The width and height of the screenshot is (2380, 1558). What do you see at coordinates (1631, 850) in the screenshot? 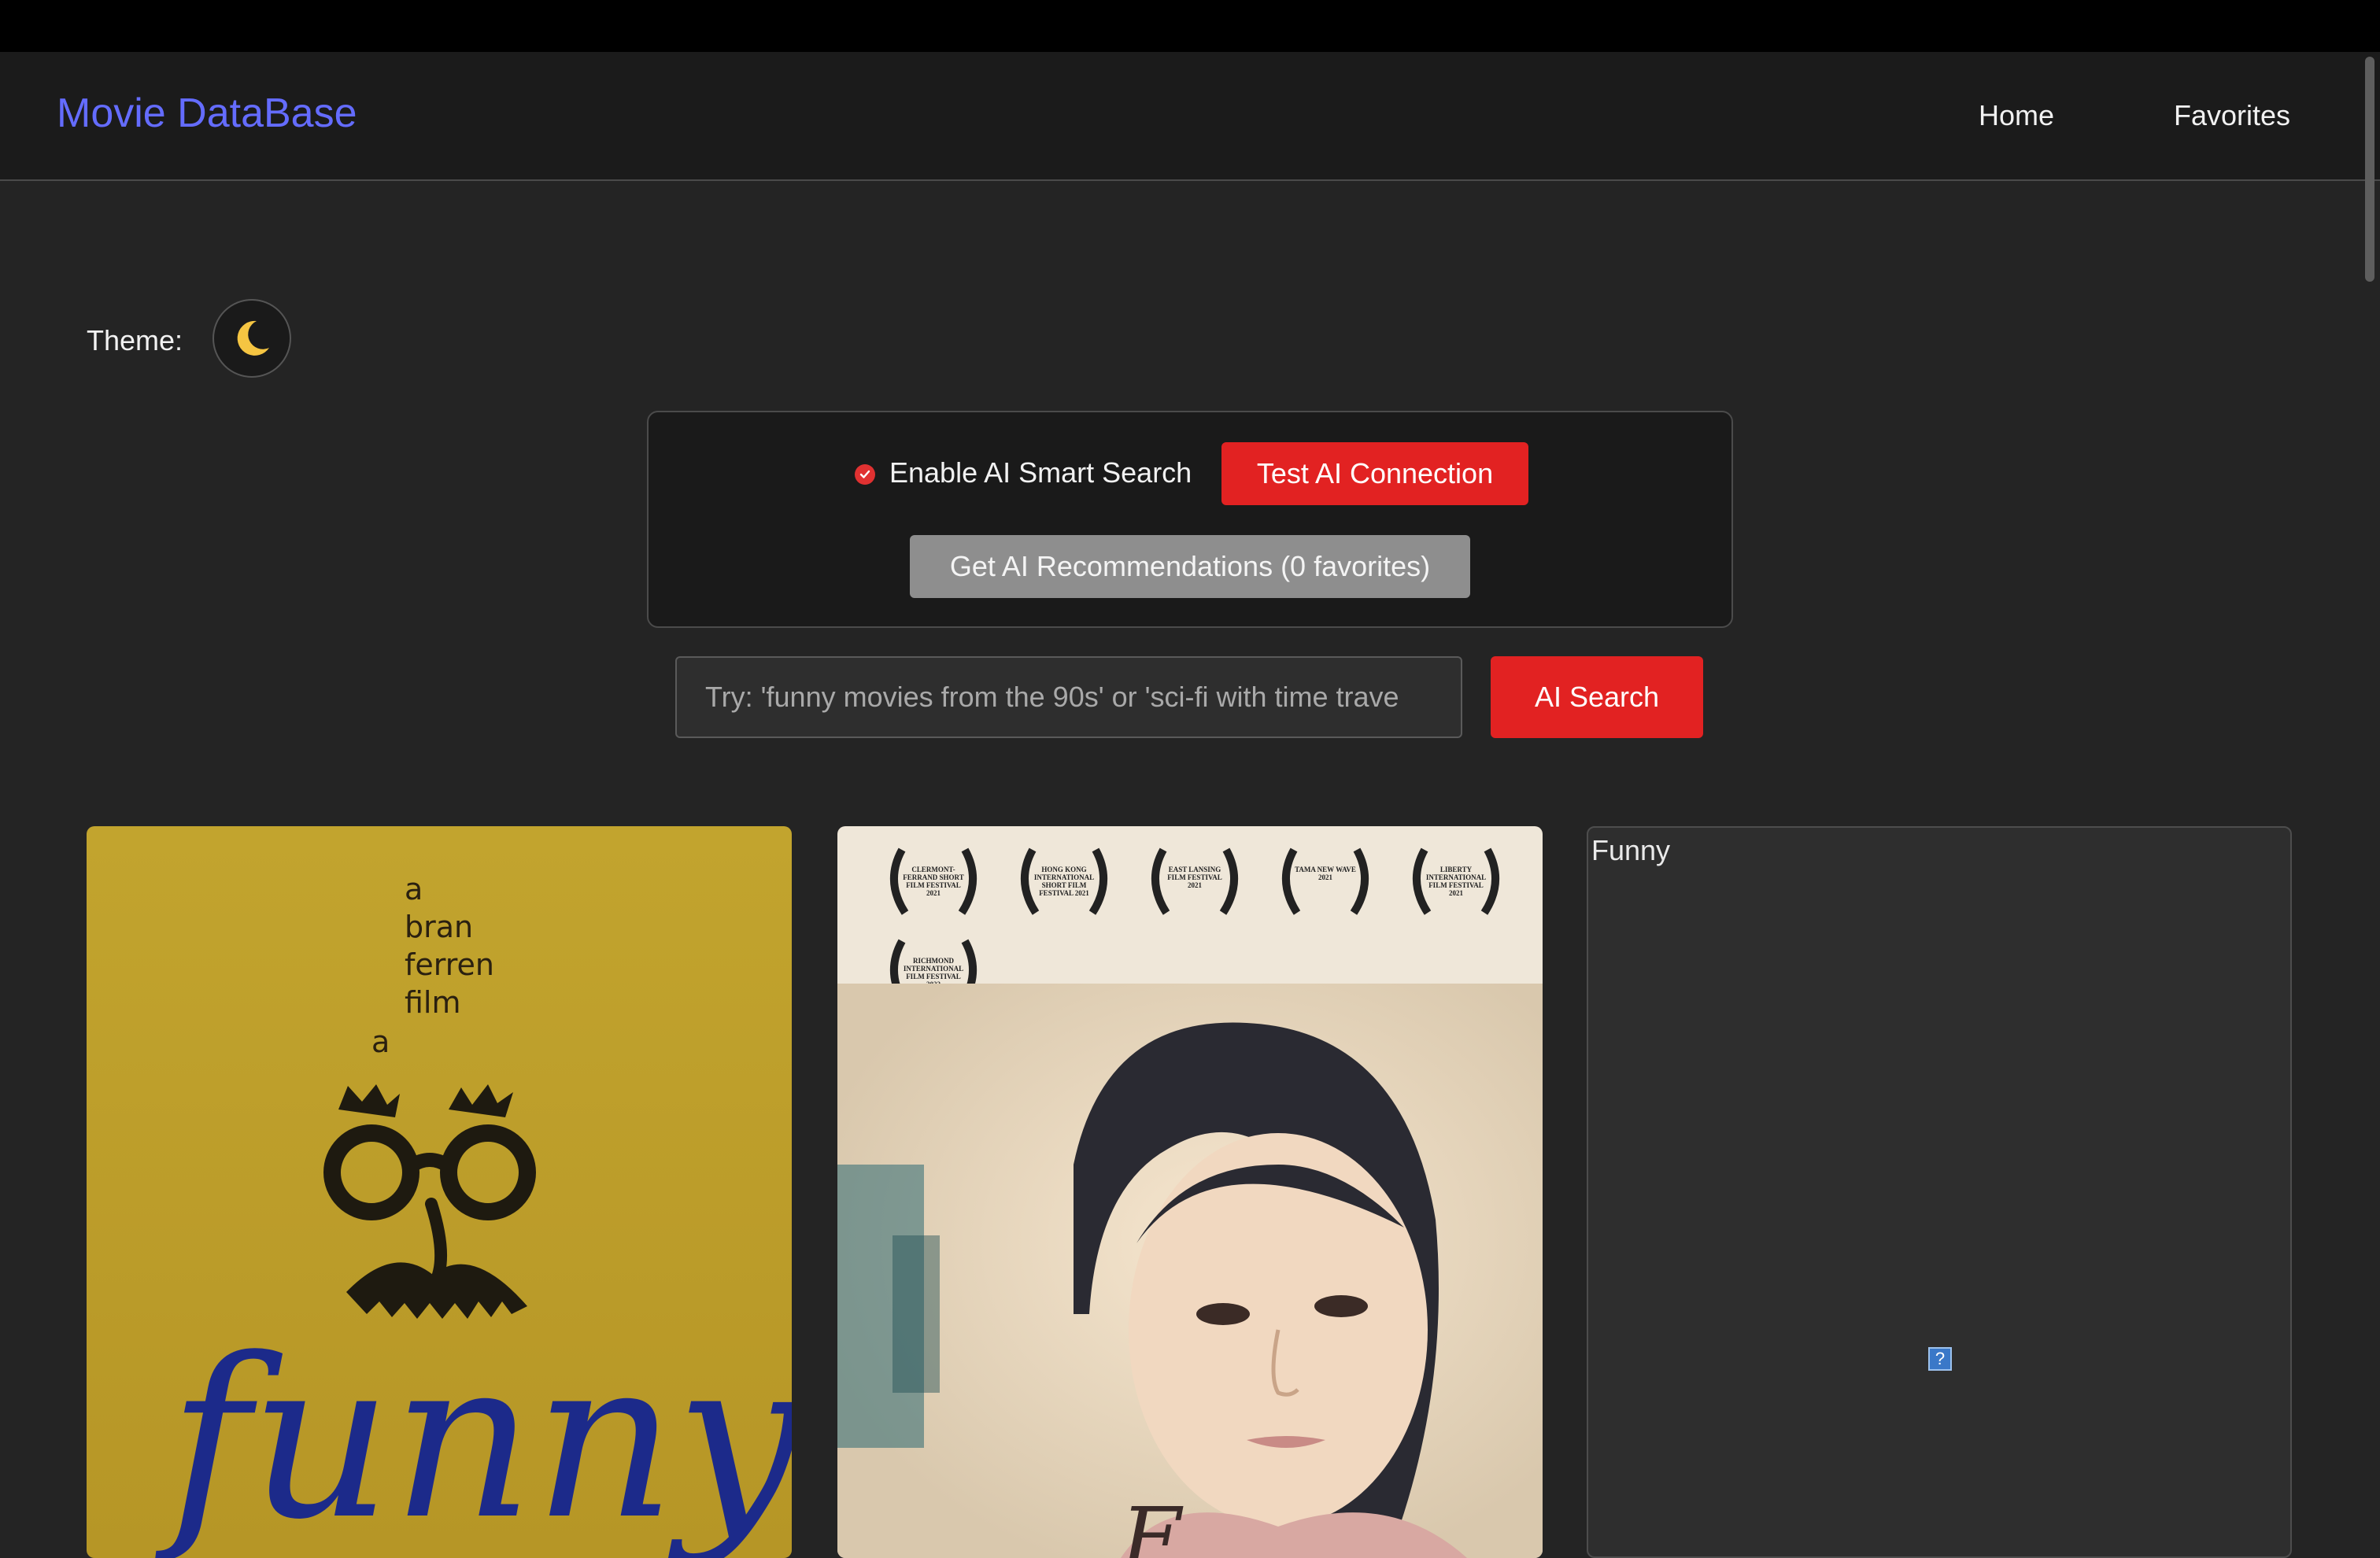
I see `image-alt-text: Funny` at bounding box center [1631, 850].